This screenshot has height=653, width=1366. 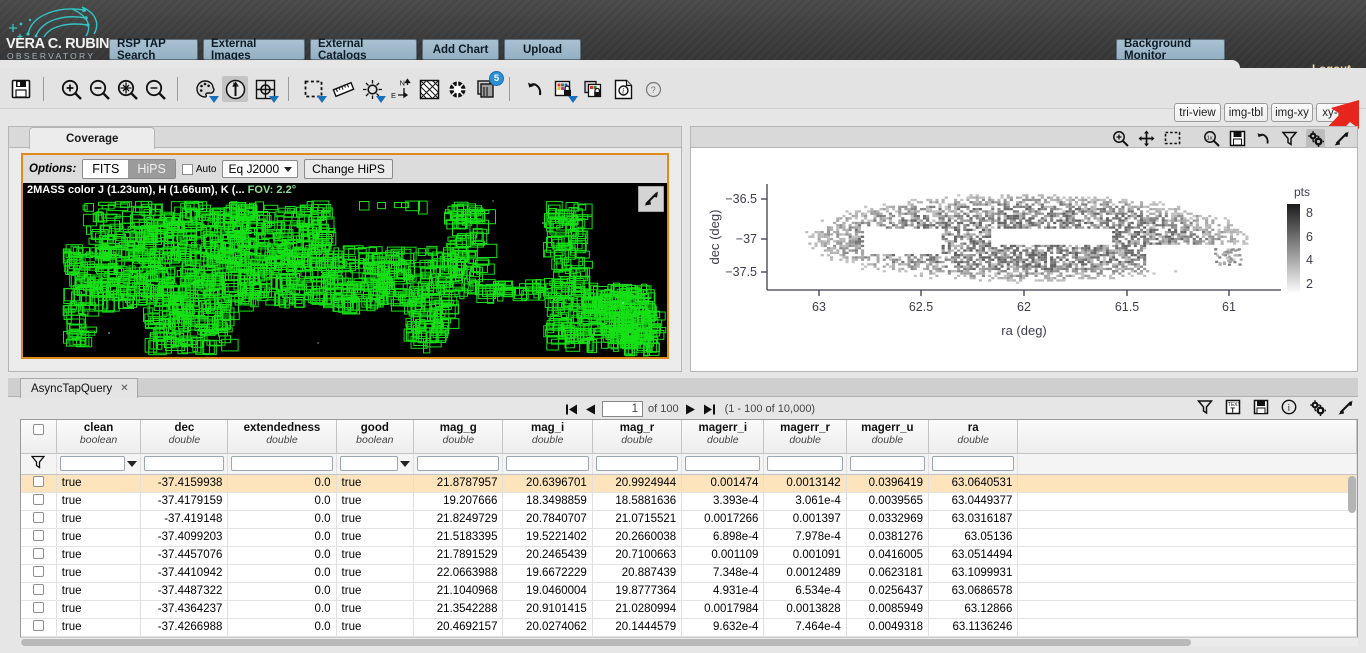 I want to click on column-header-magerr_i: magerr_i double, so click(x=723, y=437).